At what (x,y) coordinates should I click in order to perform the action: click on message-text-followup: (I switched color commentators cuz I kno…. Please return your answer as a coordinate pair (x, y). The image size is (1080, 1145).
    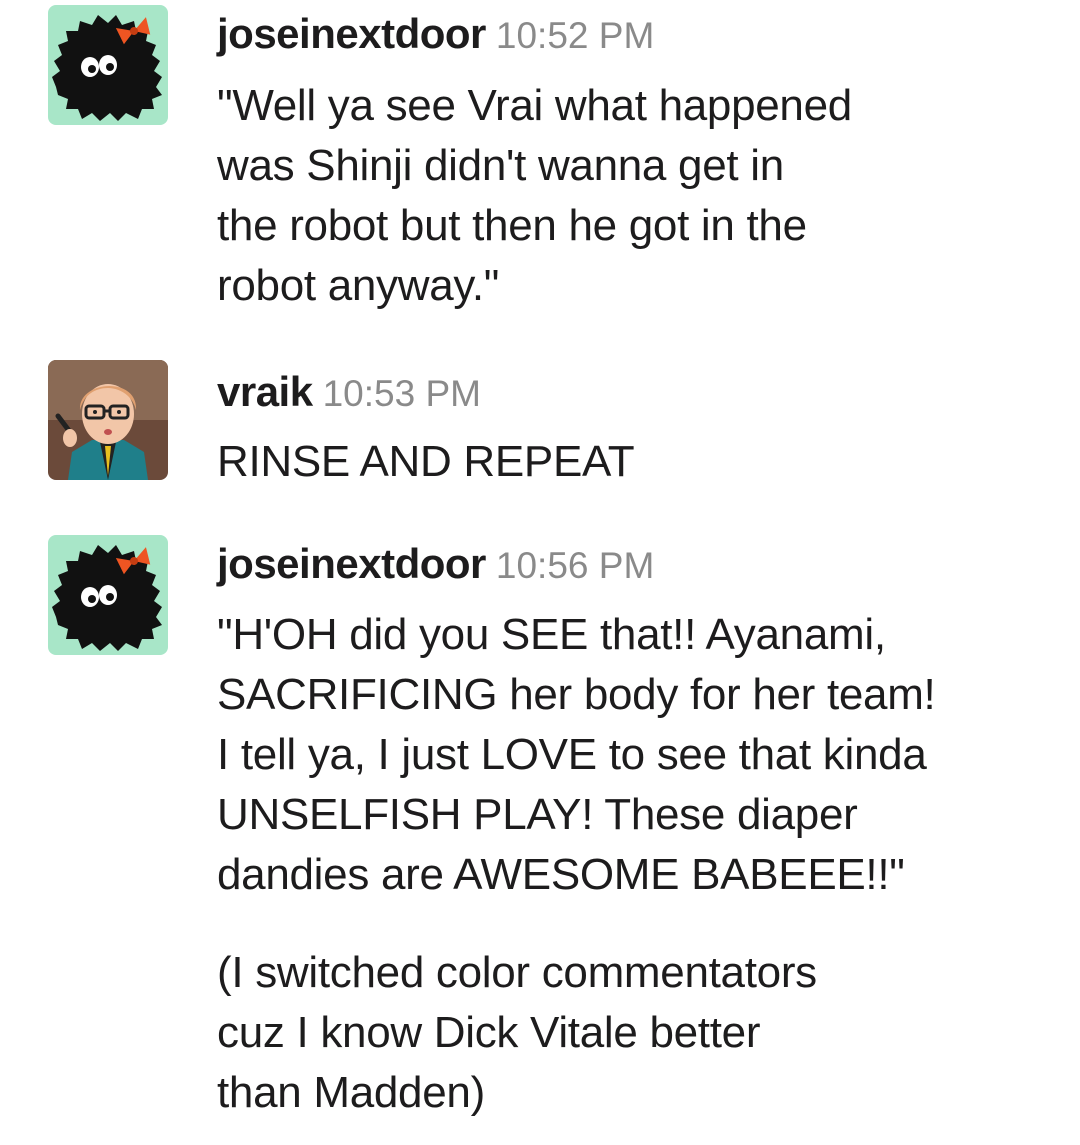
    Looking at the image, I should click on (517, 1032).